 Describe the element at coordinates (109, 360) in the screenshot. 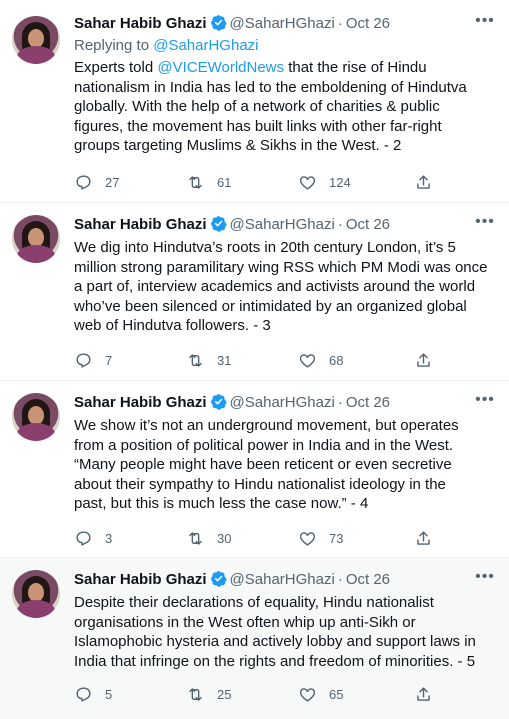

I see `reply-count: 7` at that location.